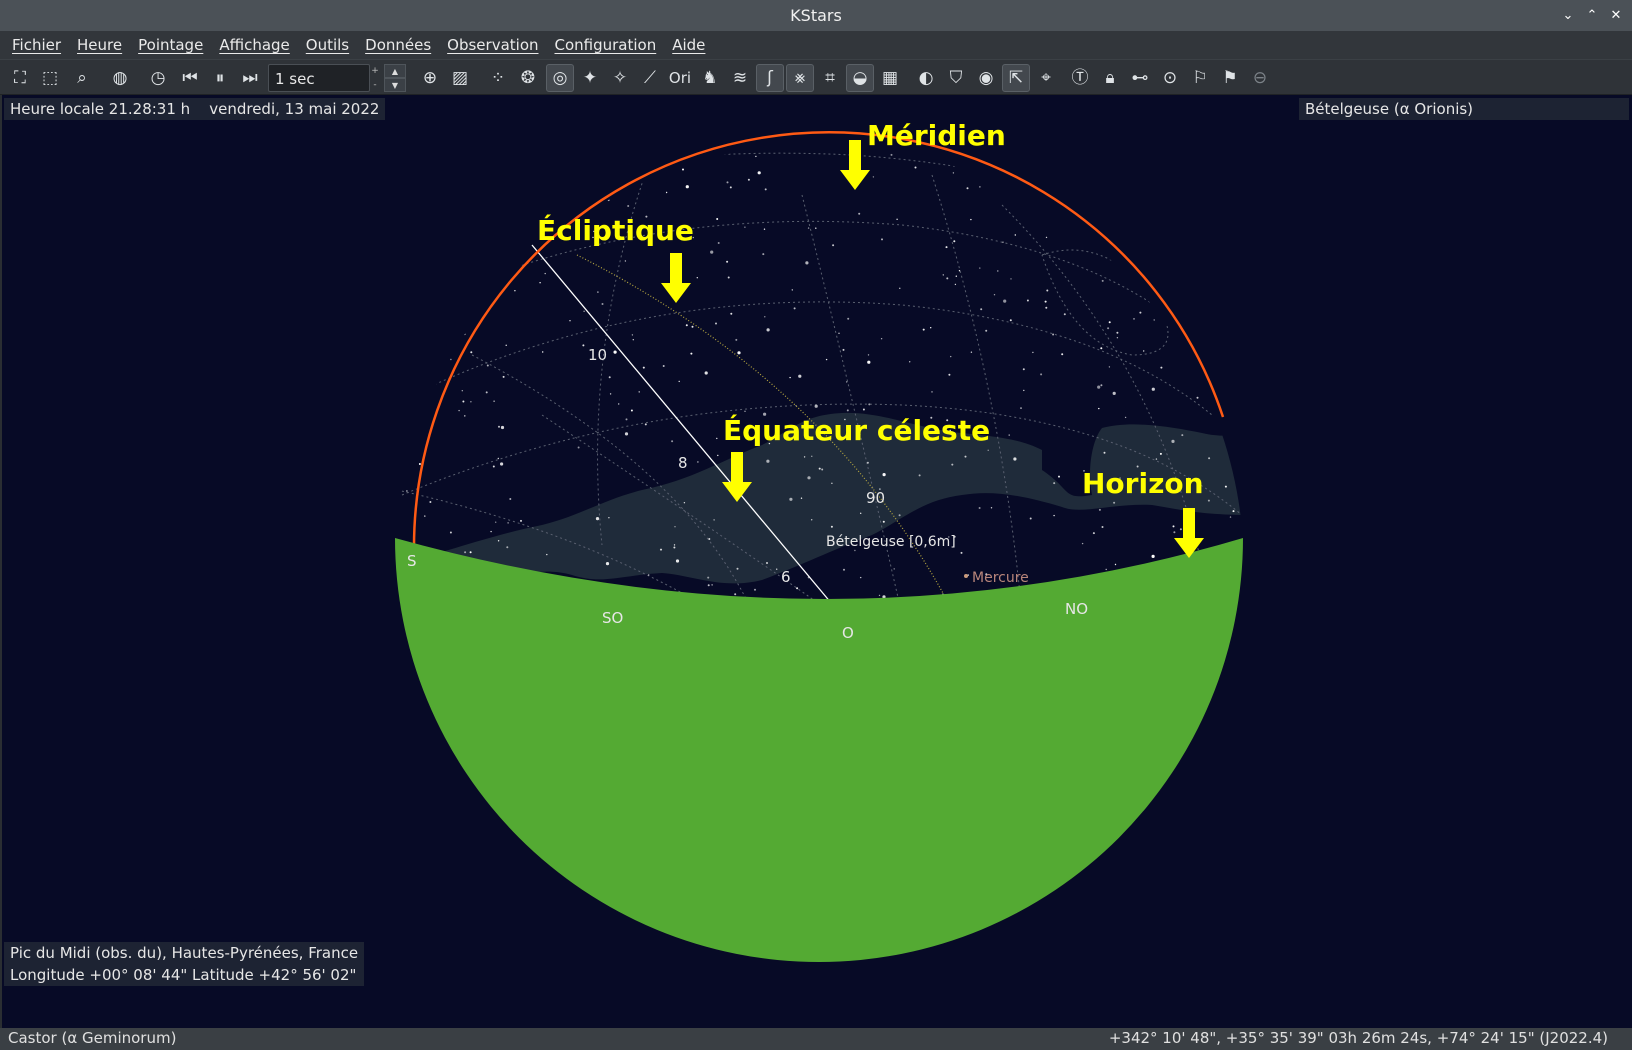  Describe the element at coordinates (492, 45) in the screenshot. I see `menu-observation: Observation` at that location.